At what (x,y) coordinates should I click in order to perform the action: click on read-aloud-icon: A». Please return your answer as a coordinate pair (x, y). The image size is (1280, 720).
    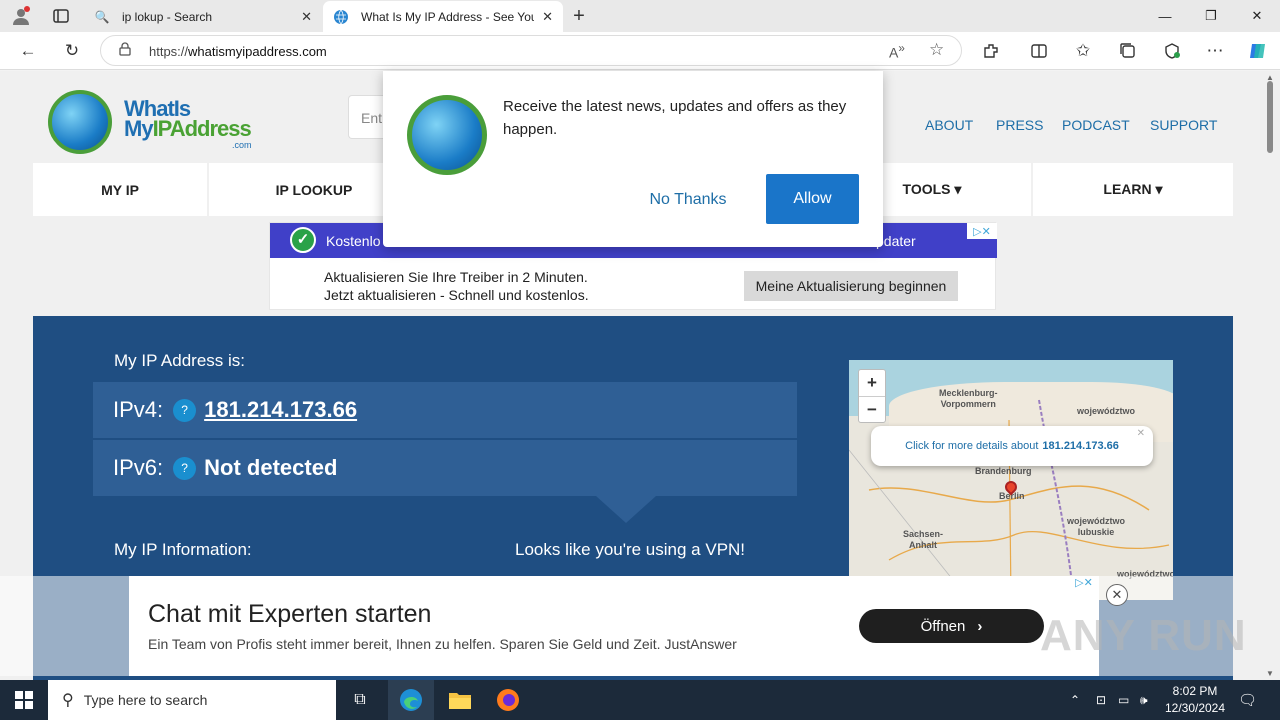
    Looking at the image, I should click on (897, 51).